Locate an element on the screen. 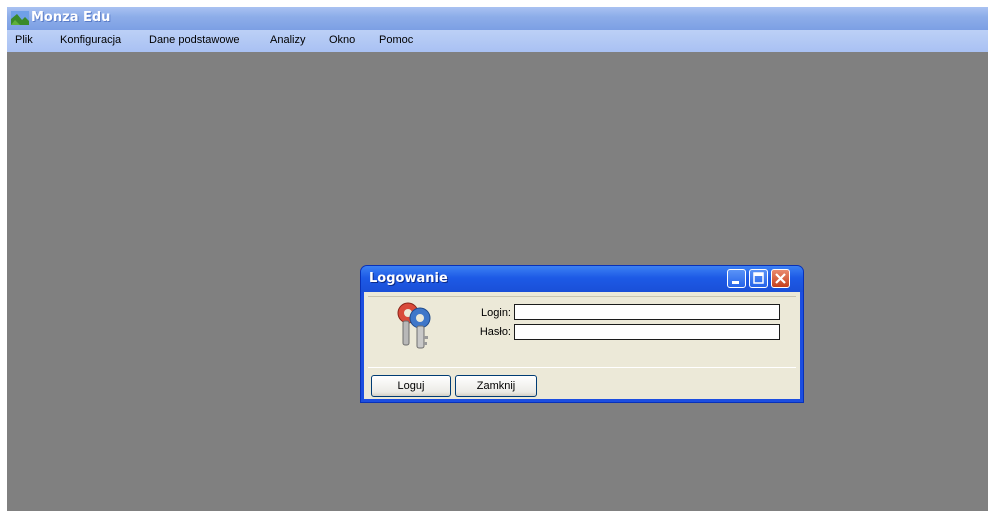 This screenshot has width=988, height=511. minimize-button is located at coordinates (736, 278).